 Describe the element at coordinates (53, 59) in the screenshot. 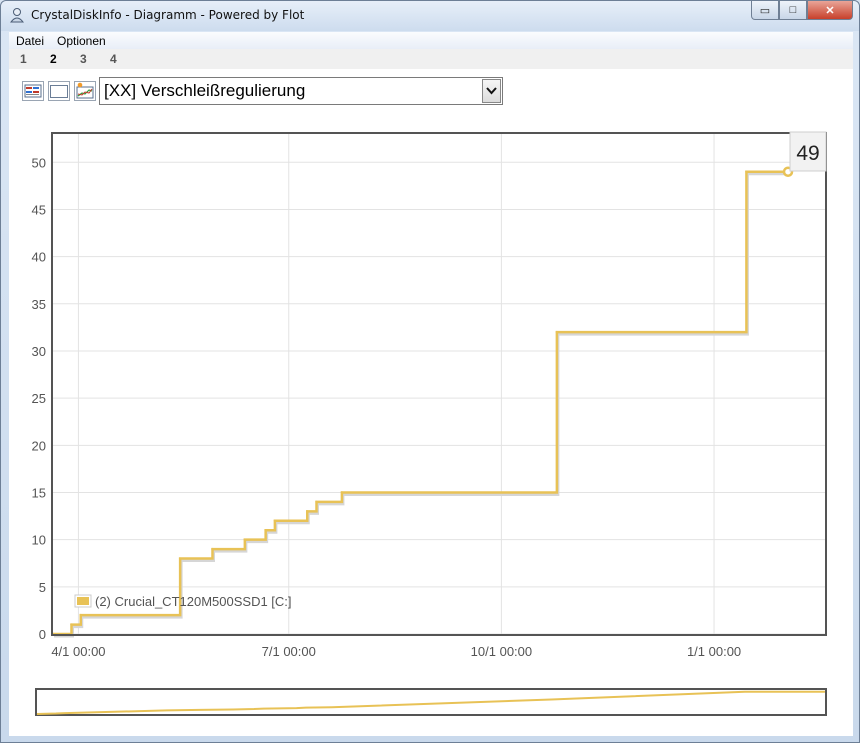

I see `tab-2: 2` at that location.